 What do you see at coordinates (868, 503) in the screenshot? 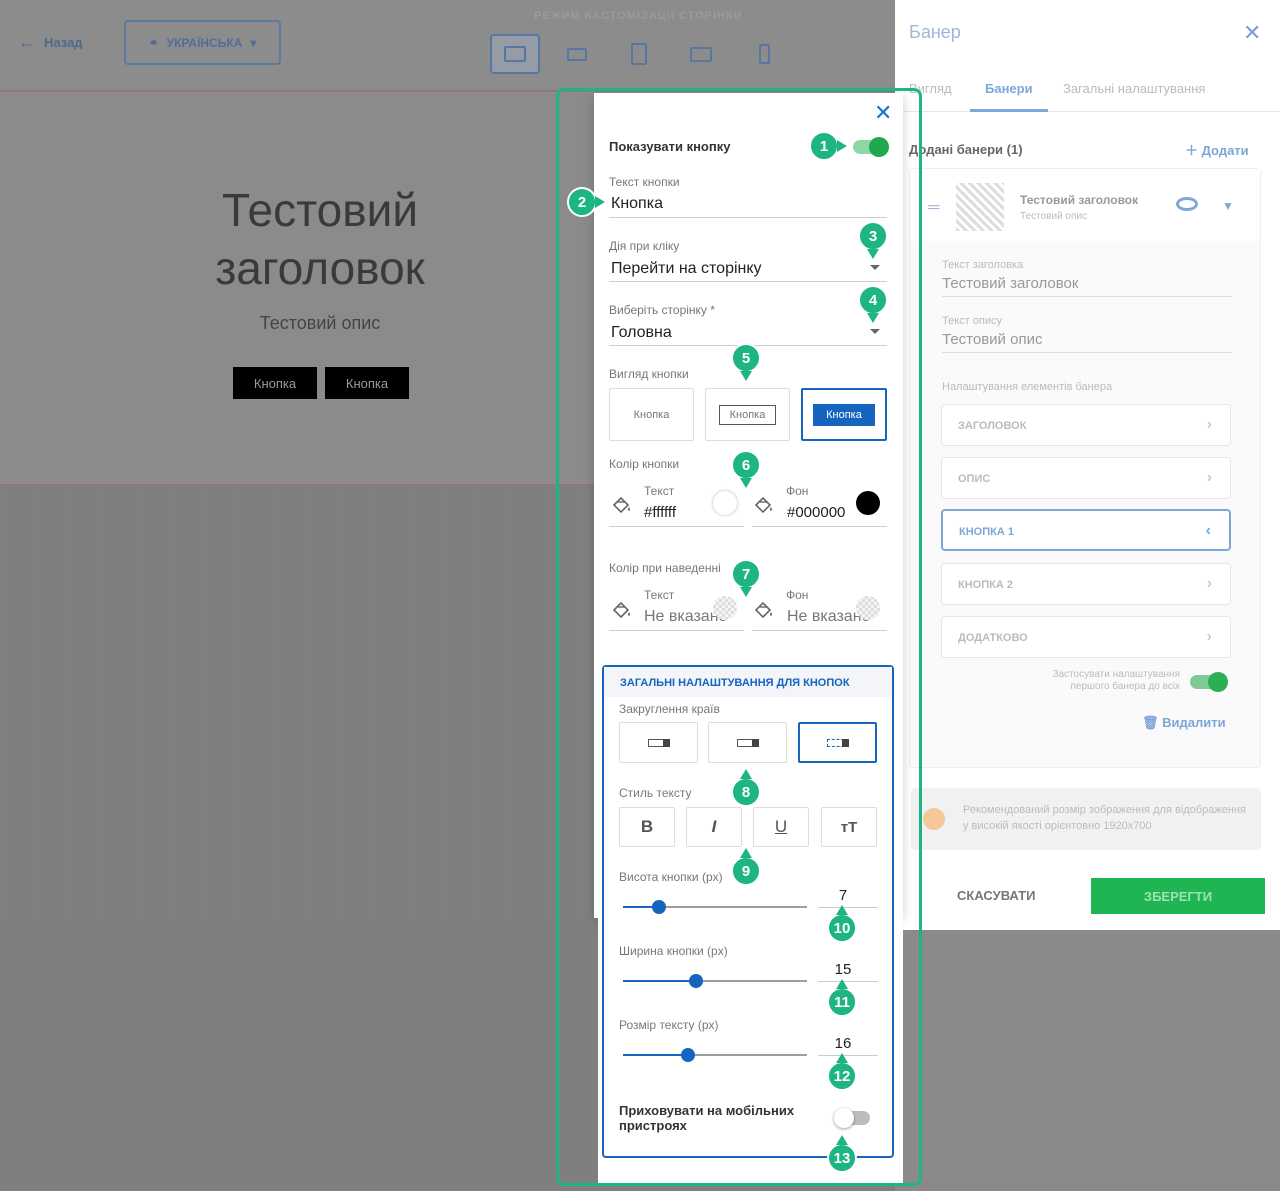
I see `bg-color-swatch` at bounding box center [868, 503].